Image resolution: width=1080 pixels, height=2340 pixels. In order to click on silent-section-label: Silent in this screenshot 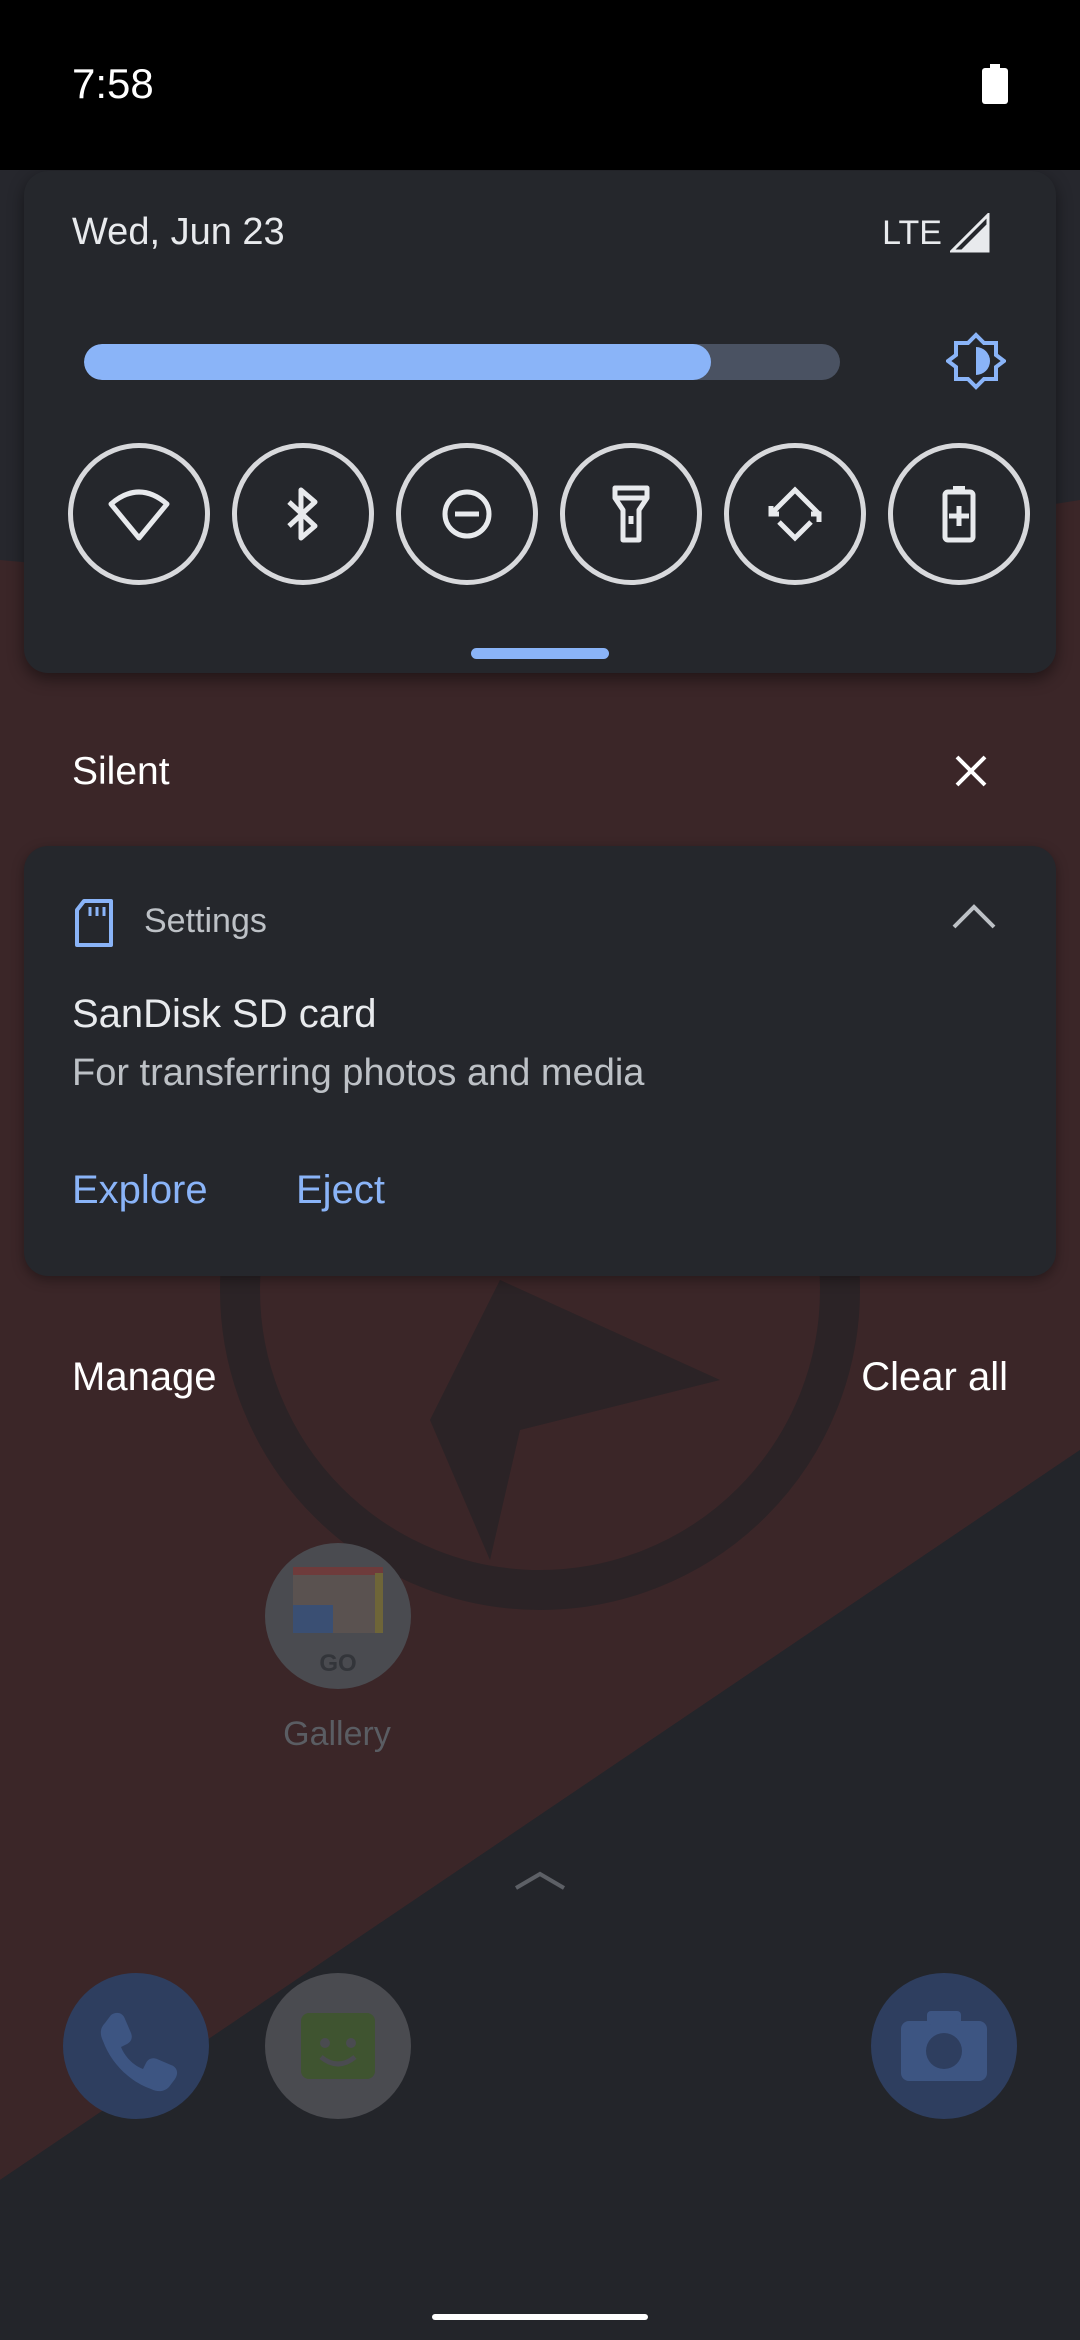, I will do `click(121, 771)`.